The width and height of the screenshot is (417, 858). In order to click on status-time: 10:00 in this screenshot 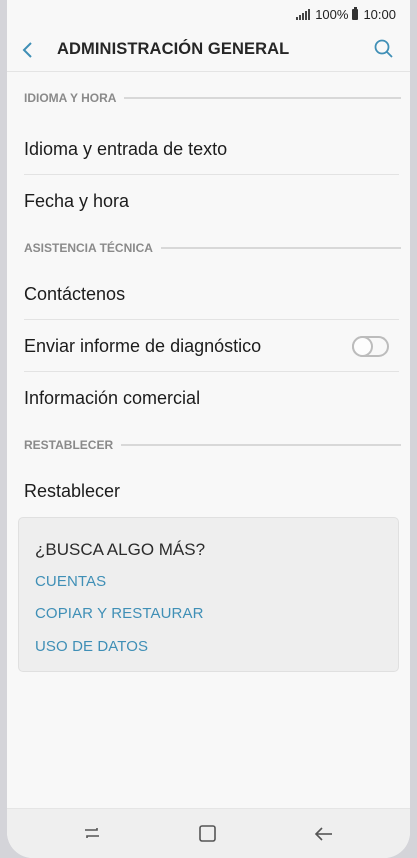, I will do `click(379, 14)`.